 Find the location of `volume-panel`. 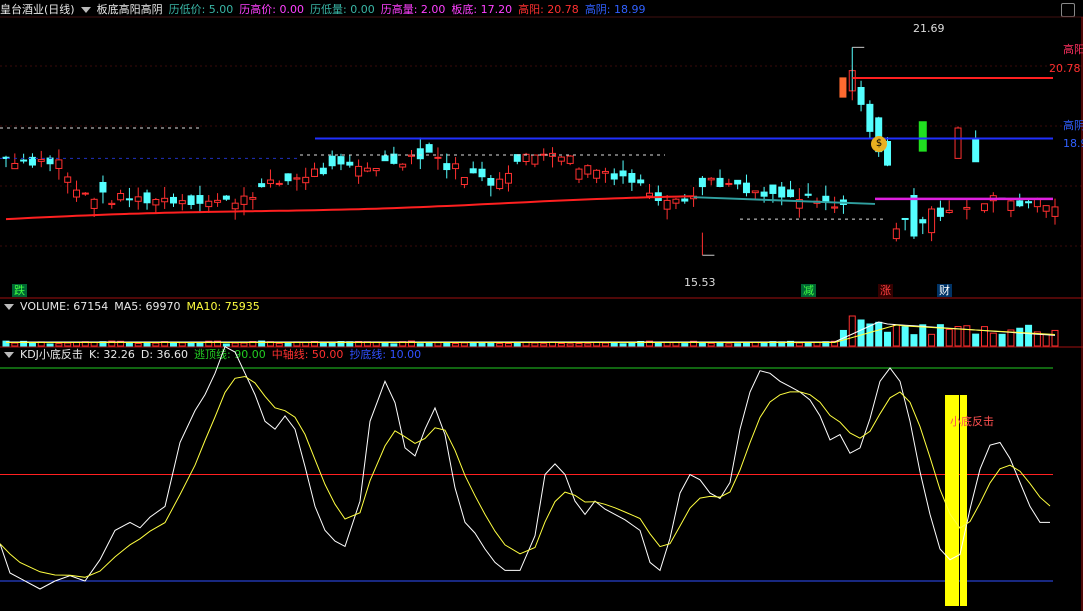

volume-panel is located at coordinates (530, 331).